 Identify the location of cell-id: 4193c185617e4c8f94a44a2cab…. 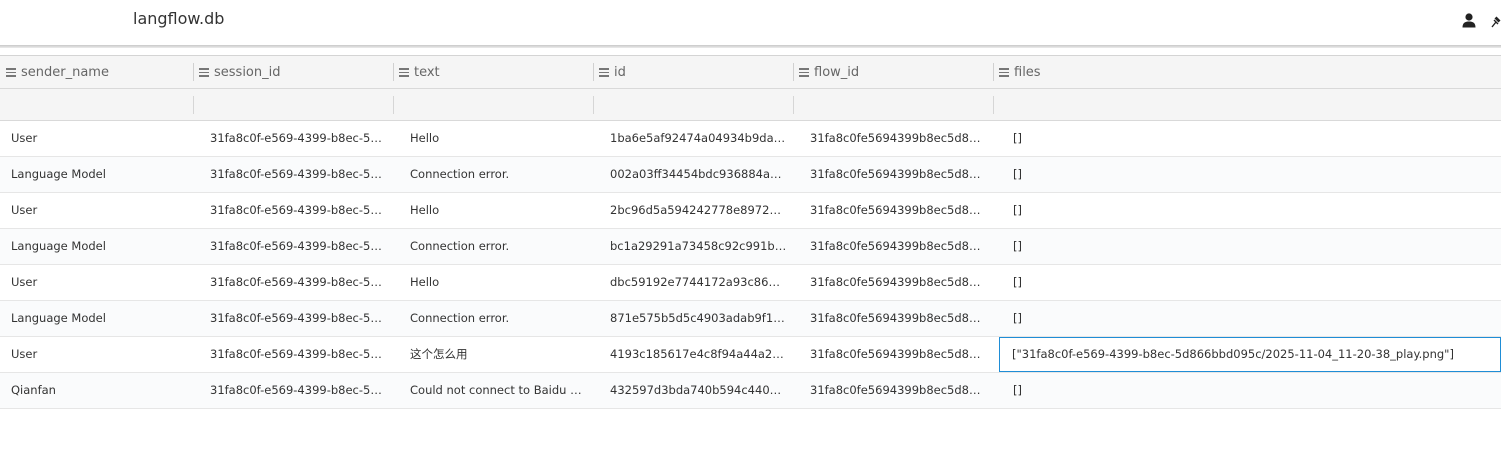
(698, 354).